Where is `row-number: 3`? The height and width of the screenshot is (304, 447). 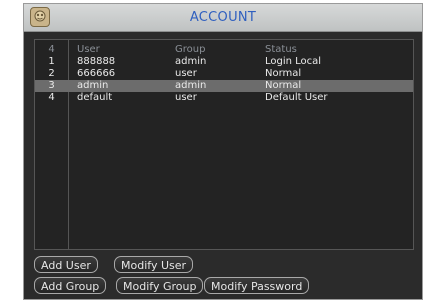 row-number: 3 is located at coordinates (51, 85).